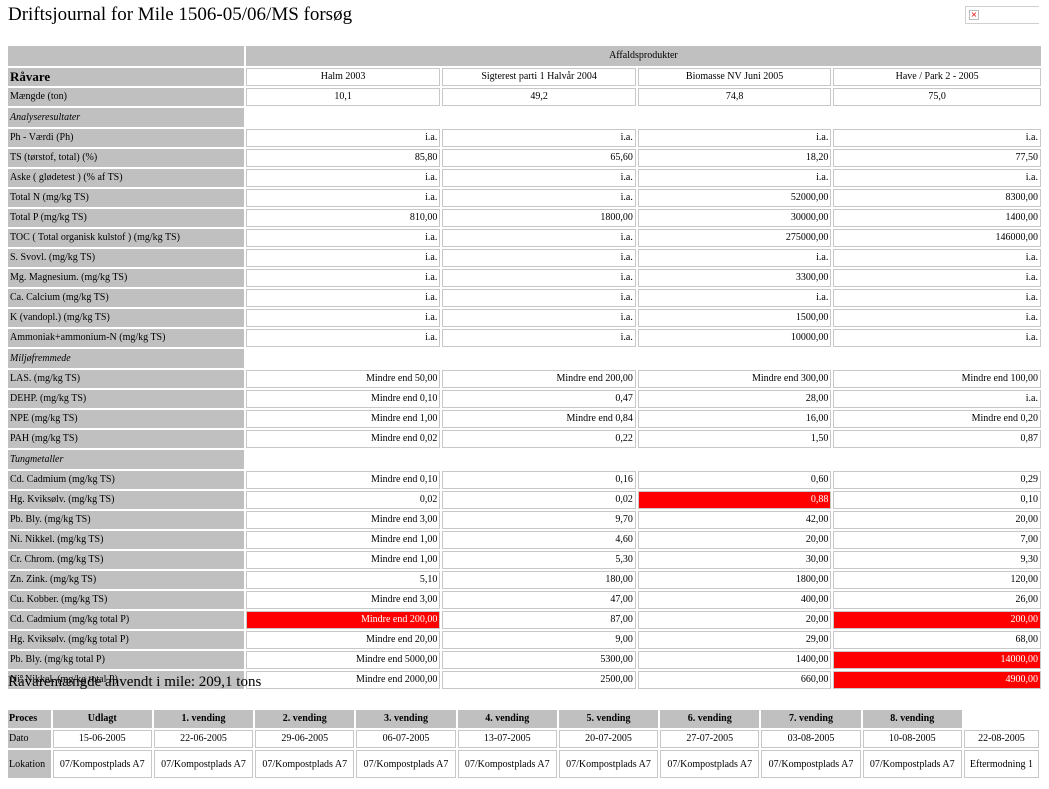 This screenshot has width=1049, height=789. What do you see at coordinates (734, 218) in the screenshot?
I see `value-cell: 30000,00` at bounding box center [734, 218].